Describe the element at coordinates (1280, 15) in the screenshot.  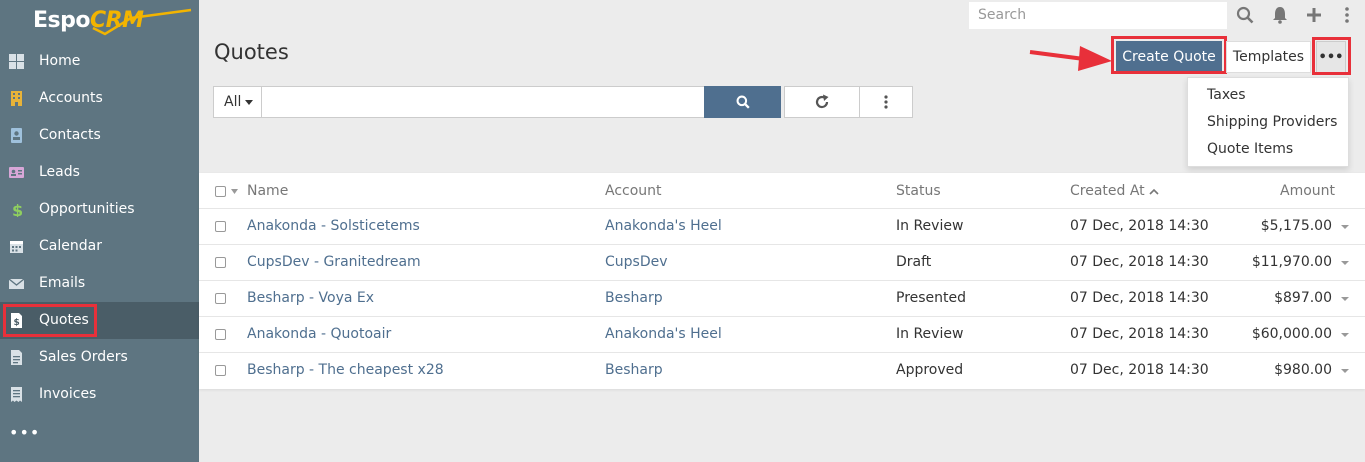
I see `bell-icon` at that location.